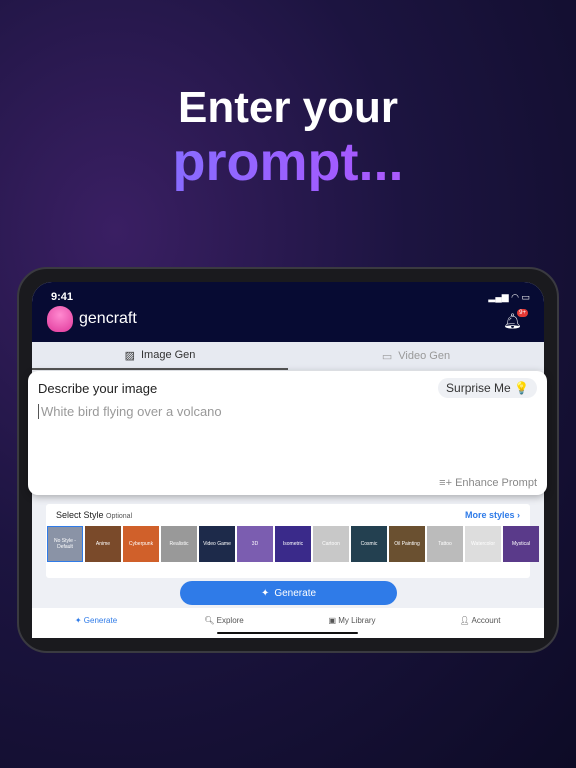 The width and height of the screenshot is (576, 768). Describe the element at coordinates (480, 623) in the screenshot. I see `nav-account: 👤︎ Account` at that location.